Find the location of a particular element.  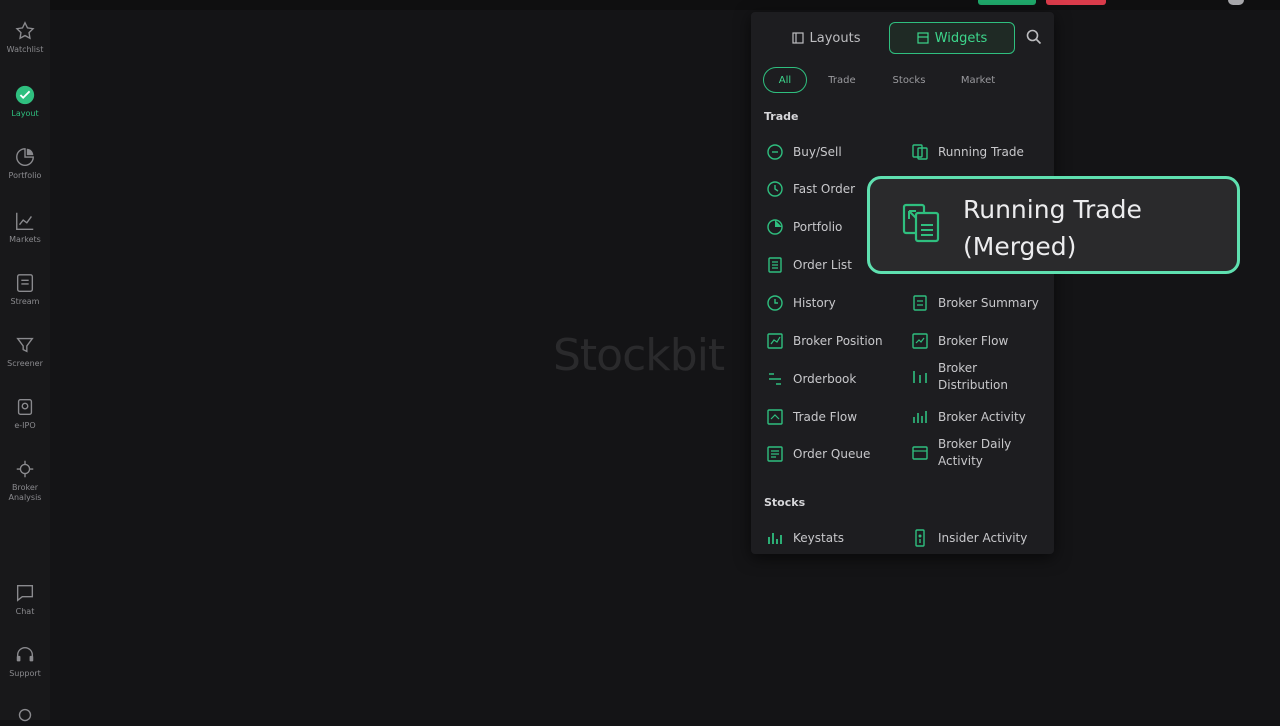

widget-label: Insider Activity is located at coordinates (983, 537).